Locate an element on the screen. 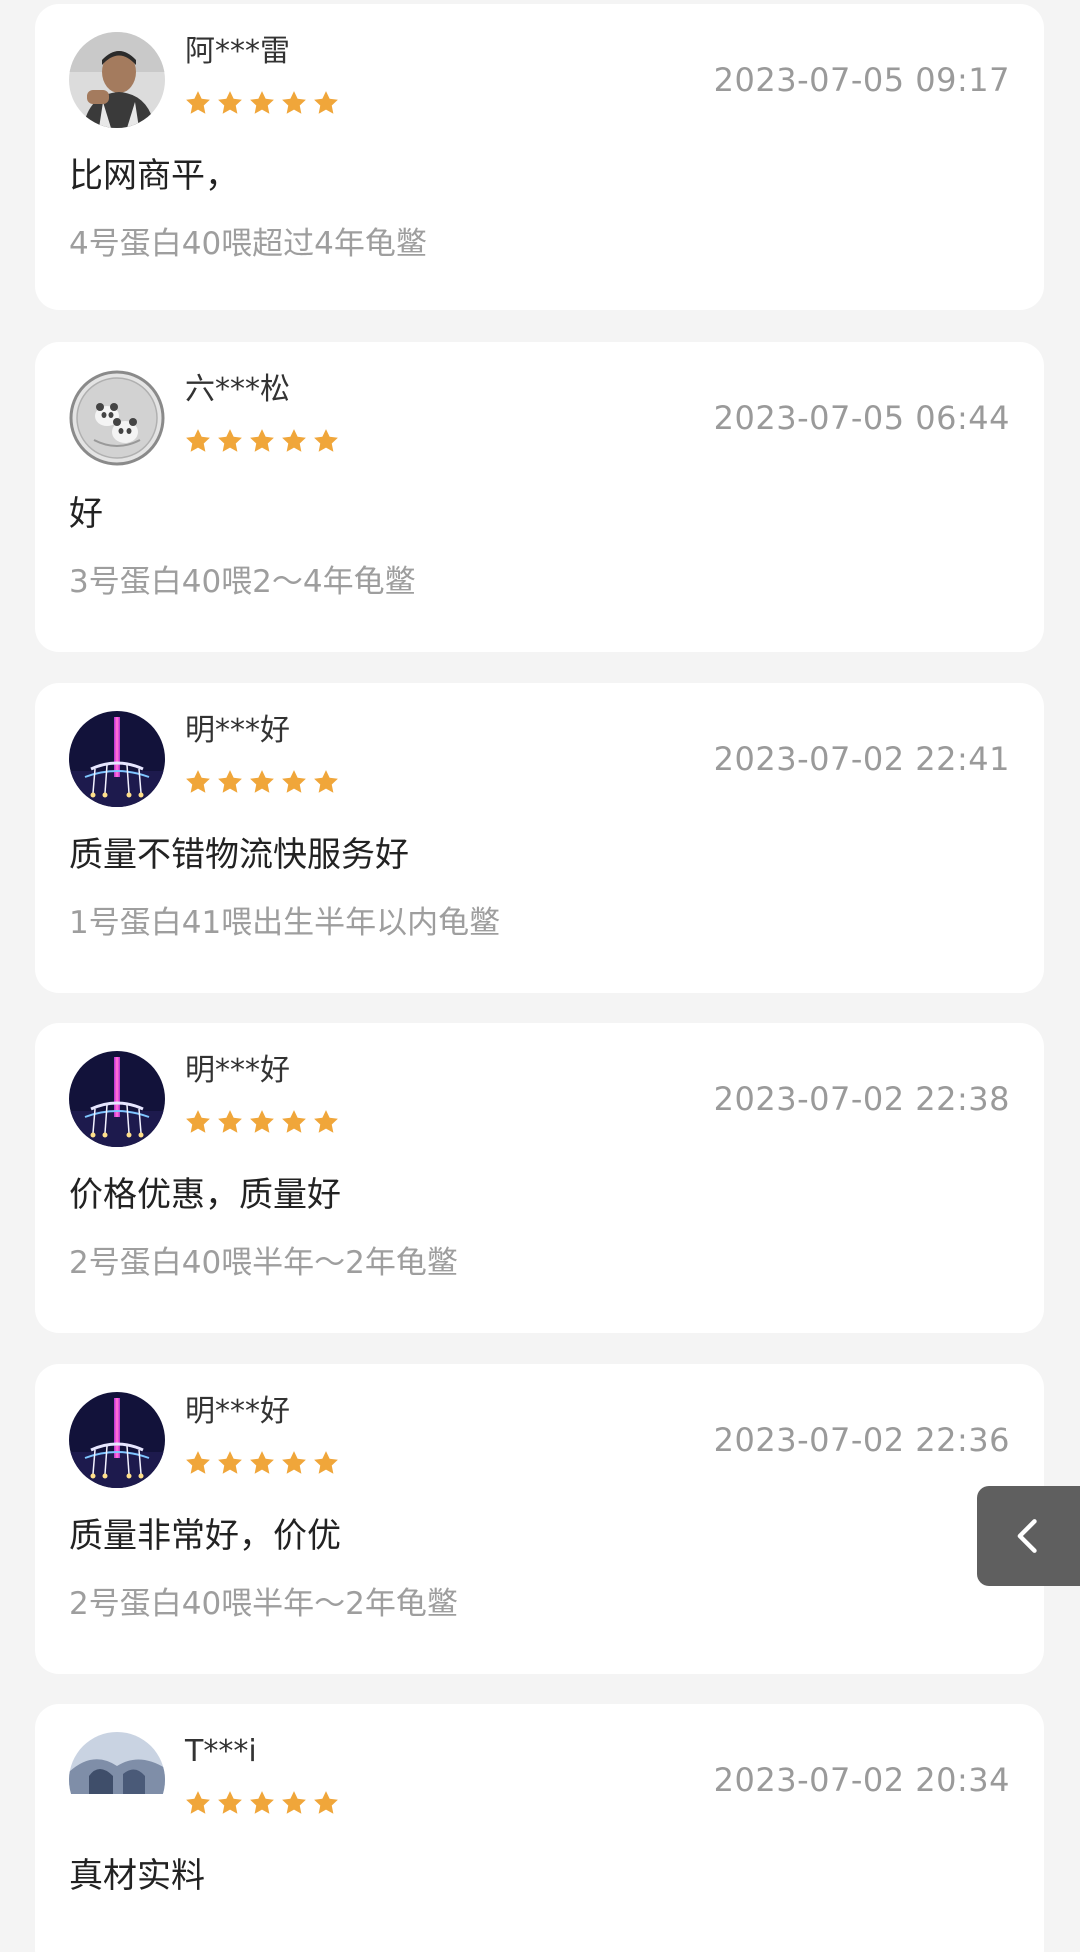  review-comment: 比网商平， is located at coordinates (154, 176).